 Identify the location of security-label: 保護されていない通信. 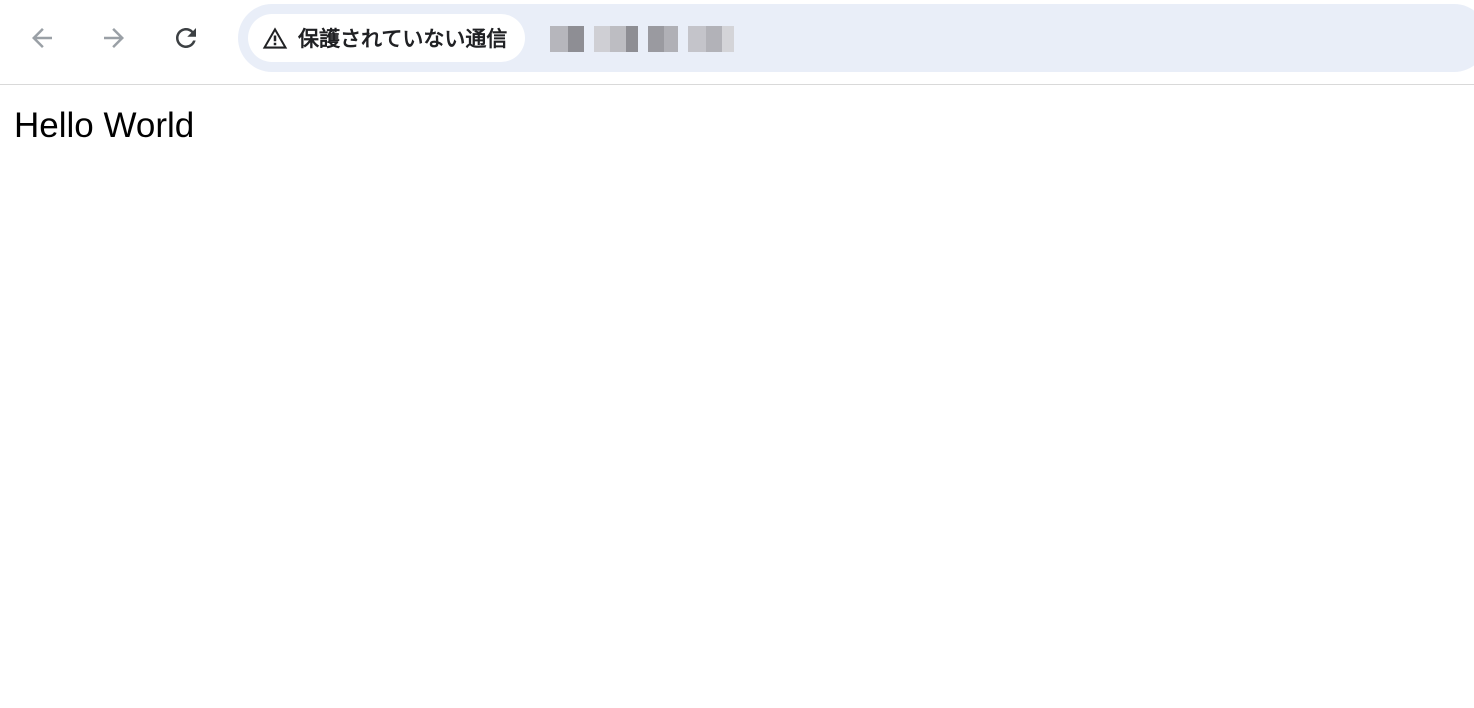
(403, 39).